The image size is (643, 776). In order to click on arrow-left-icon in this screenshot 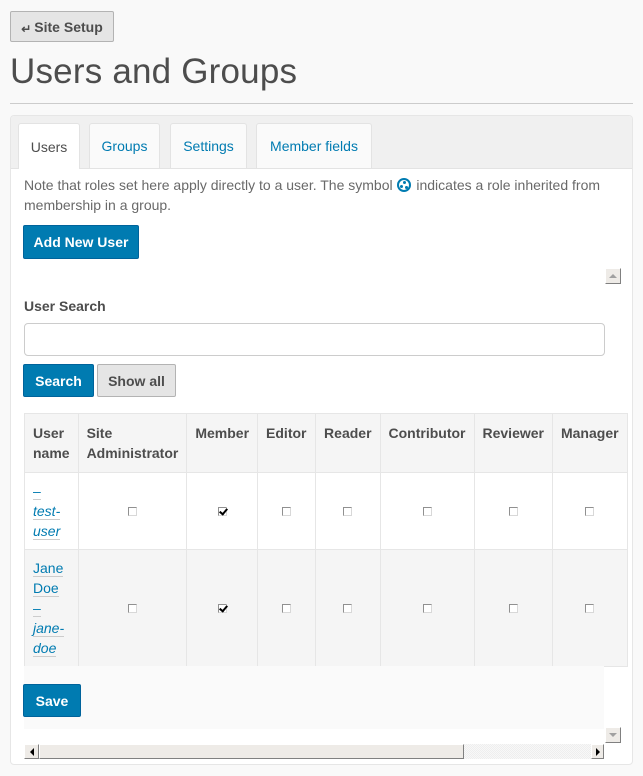, I will do `click(31, 751)`.